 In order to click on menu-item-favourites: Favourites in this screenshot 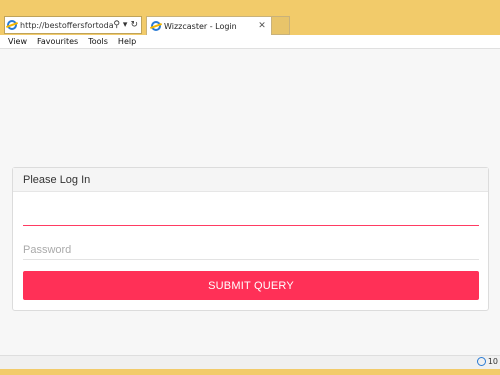, I will do `click(57, 41)`.